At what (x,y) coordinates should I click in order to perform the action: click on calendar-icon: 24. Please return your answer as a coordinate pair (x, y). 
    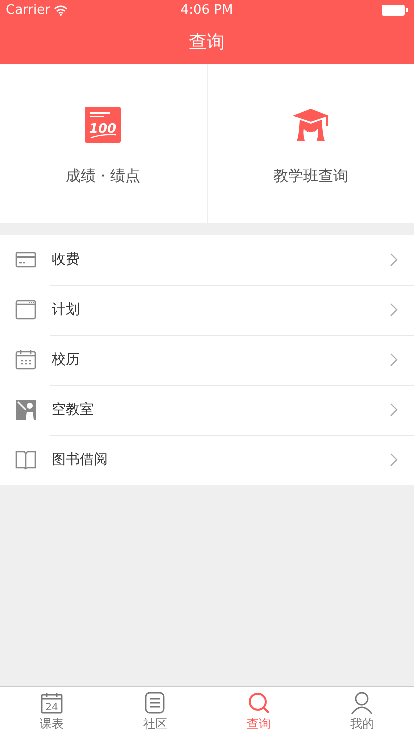
    Looking at the image, I should click on (52, 702).